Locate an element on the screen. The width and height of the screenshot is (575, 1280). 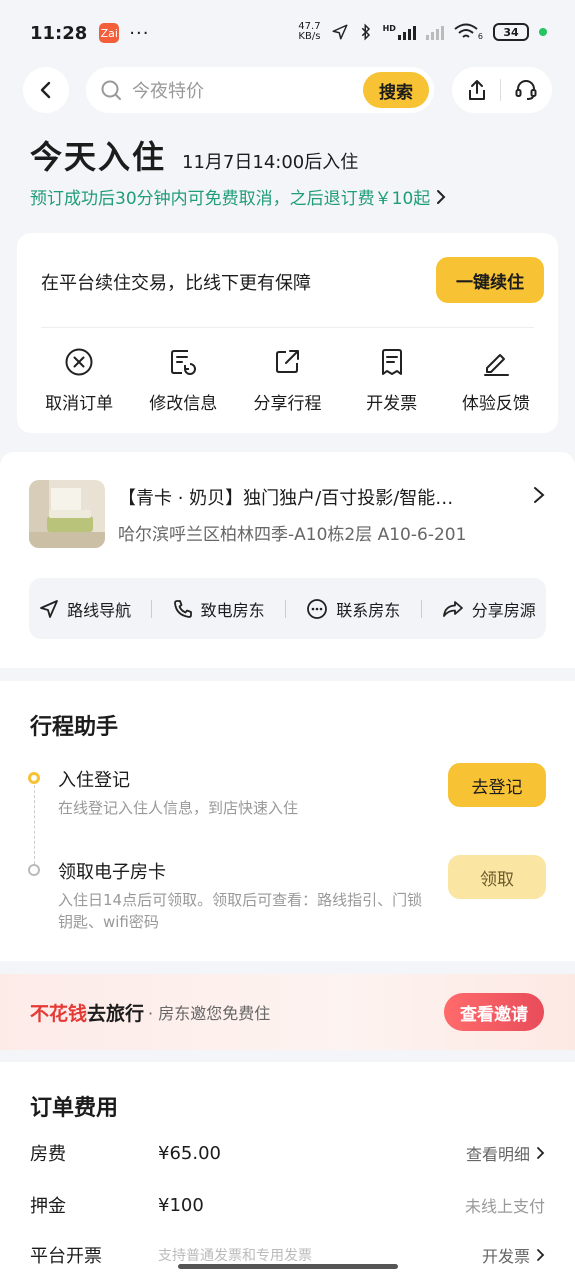
navigation-icon is located at coordinates (49, 608).